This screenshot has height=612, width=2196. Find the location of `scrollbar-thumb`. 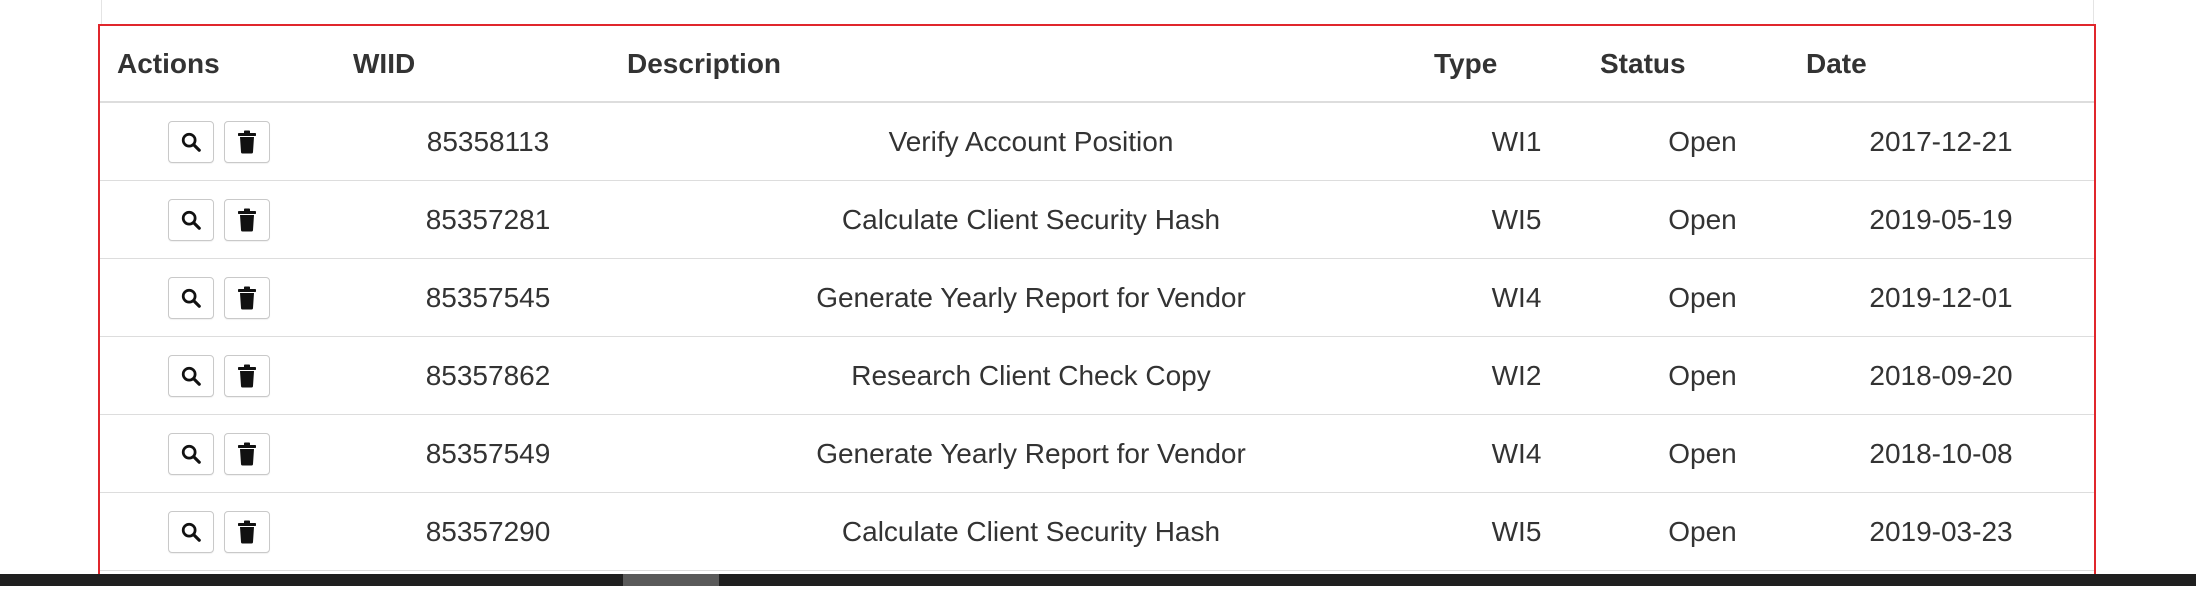

scrollbar-thumb is located at coordinates (671, 580).